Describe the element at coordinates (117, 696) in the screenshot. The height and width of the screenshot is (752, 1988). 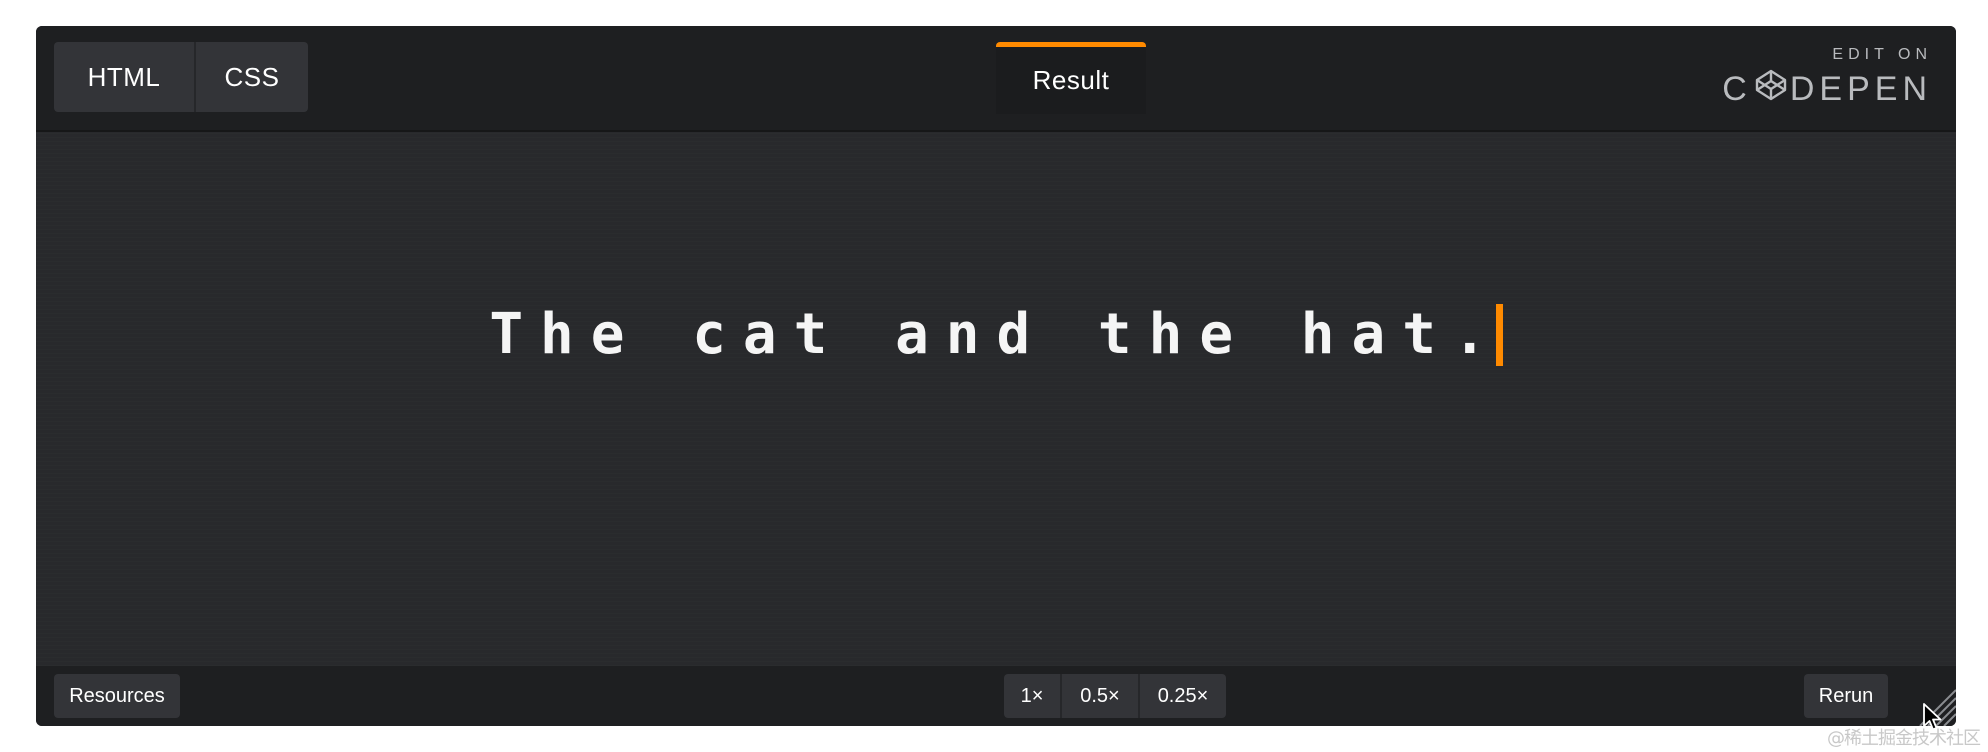
I see `resources-button: Resources` at that location.